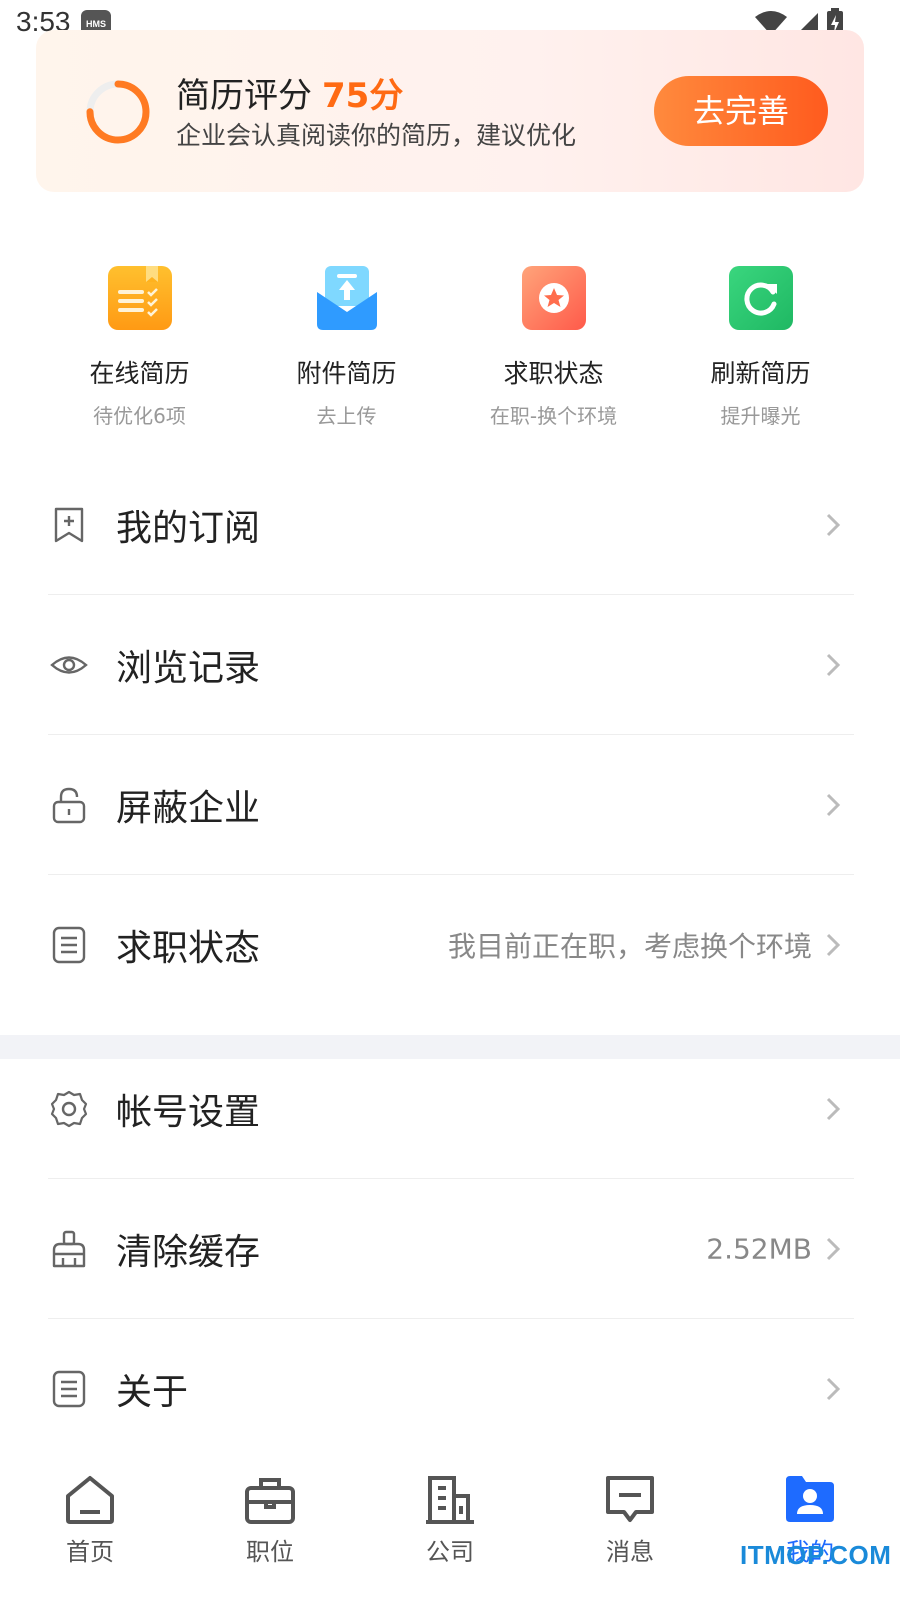 The height and width of the screenshot is (1600, 900). What do you see at coordinates (450, 665) in the screenshot?
I see `menu-item-browse-history: 浏览记录` at bounding box center [450, 665].